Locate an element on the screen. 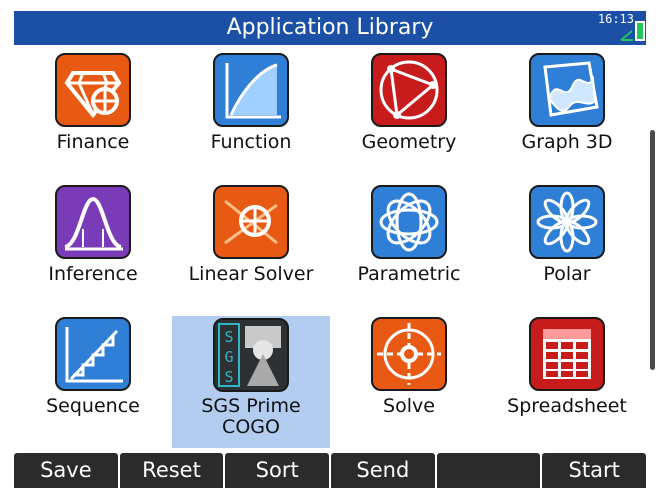 This screenshot has height=488, width=661. geometry-icon is located at coordinates (409, 90).